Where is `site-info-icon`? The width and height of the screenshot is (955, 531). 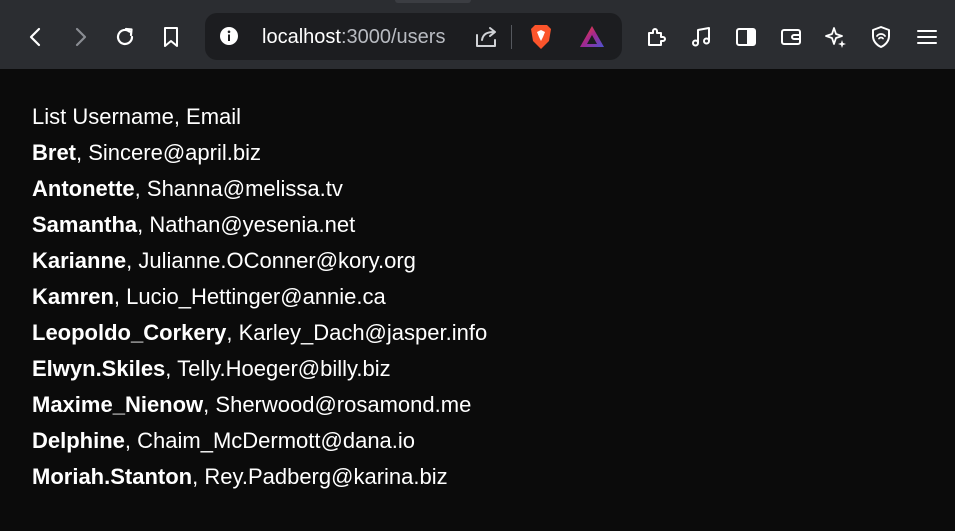
site-info-icon is located at coordinates (229, 36).